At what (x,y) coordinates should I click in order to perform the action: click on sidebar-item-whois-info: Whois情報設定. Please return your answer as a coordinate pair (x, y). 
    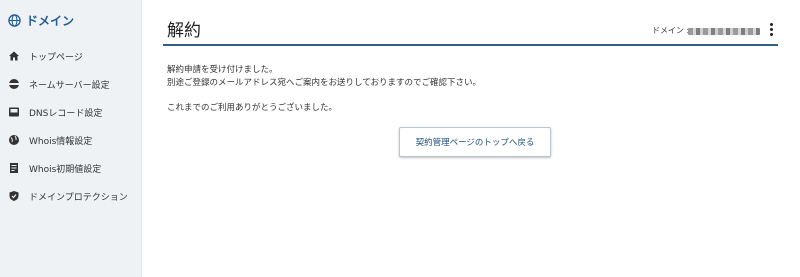
    Looking at the image, I should click on (50, 140).